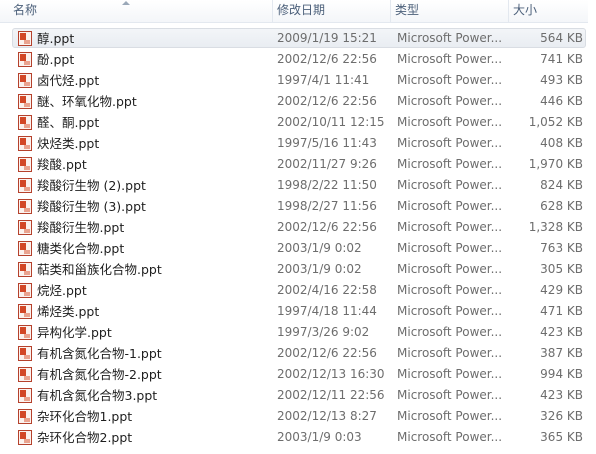  I want to click on column-header-size: 大小, so click(548, 11).